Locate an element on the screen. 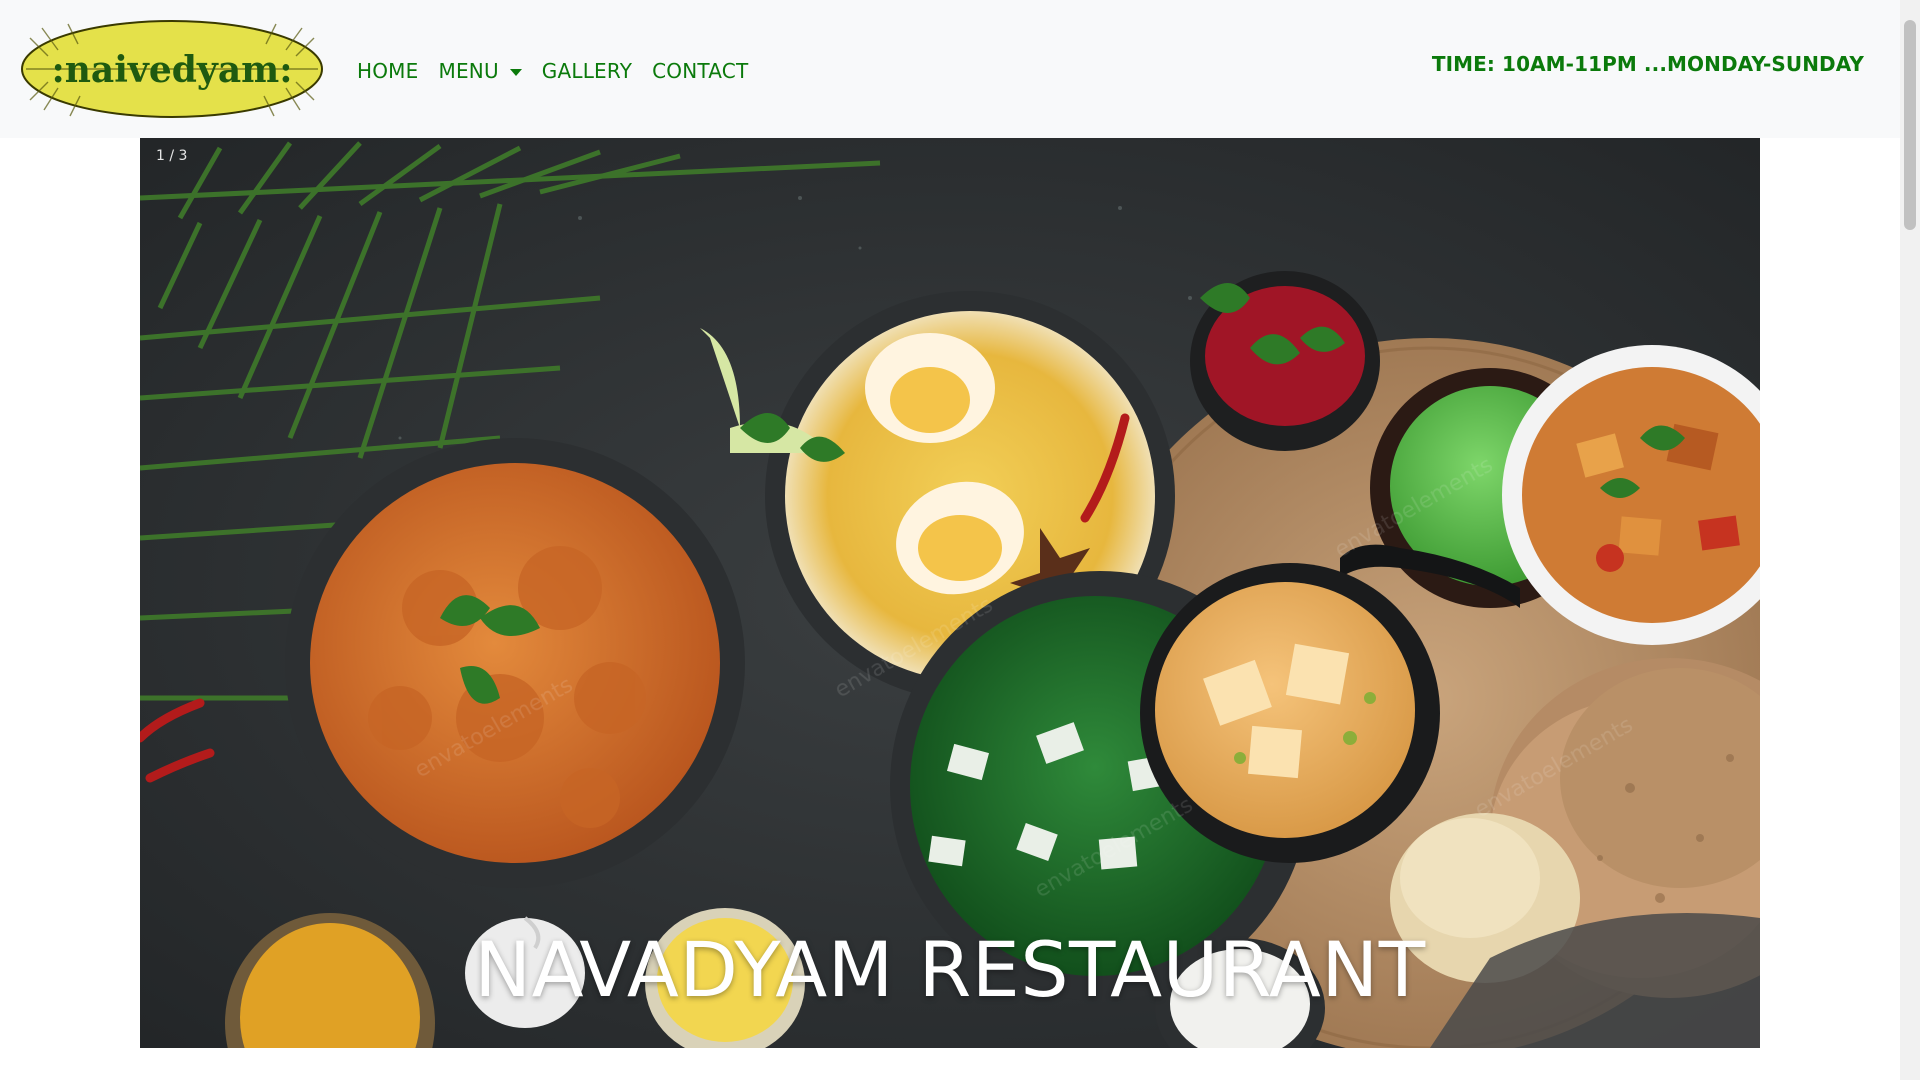 Image resolution: width=1920 pixels, height=1080 pixels. nav-gallery-label: GALLERY is located at coordinates (587, 71).